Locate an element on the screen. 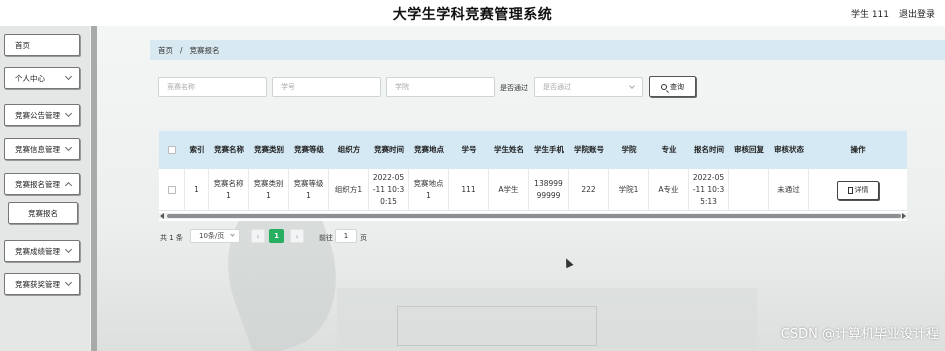 The height and width of the screenshot is (351, 945). page-suffix-label: 页 is located at coordinates (363, 238).